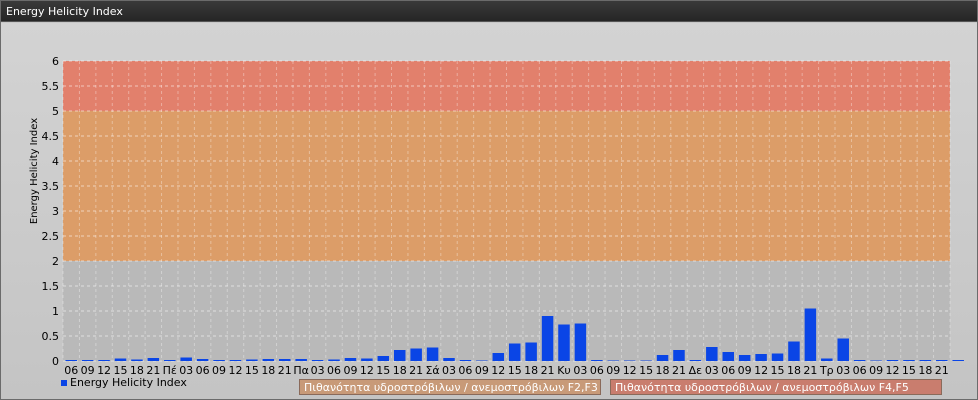  I want to click on y-tick-label: 2, so click(55, 261).